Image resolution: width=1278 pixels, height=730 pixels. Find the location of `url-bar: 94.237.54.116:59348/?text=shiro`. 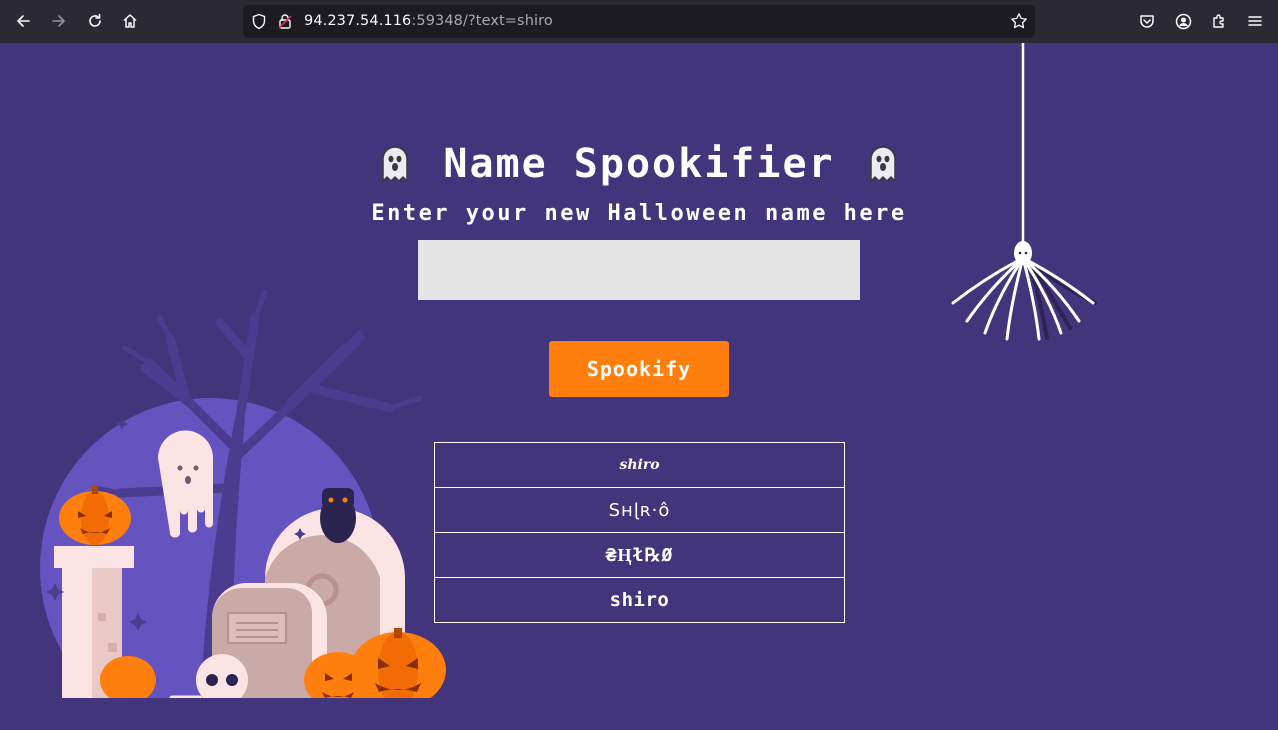

url-bar: 94.237.54.116:59348/?text=shiro is located at coordinates (639, 21).